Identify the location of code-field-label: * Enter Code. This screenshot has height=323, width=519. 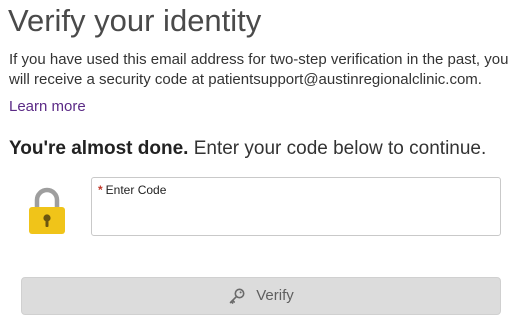
(132, 190).